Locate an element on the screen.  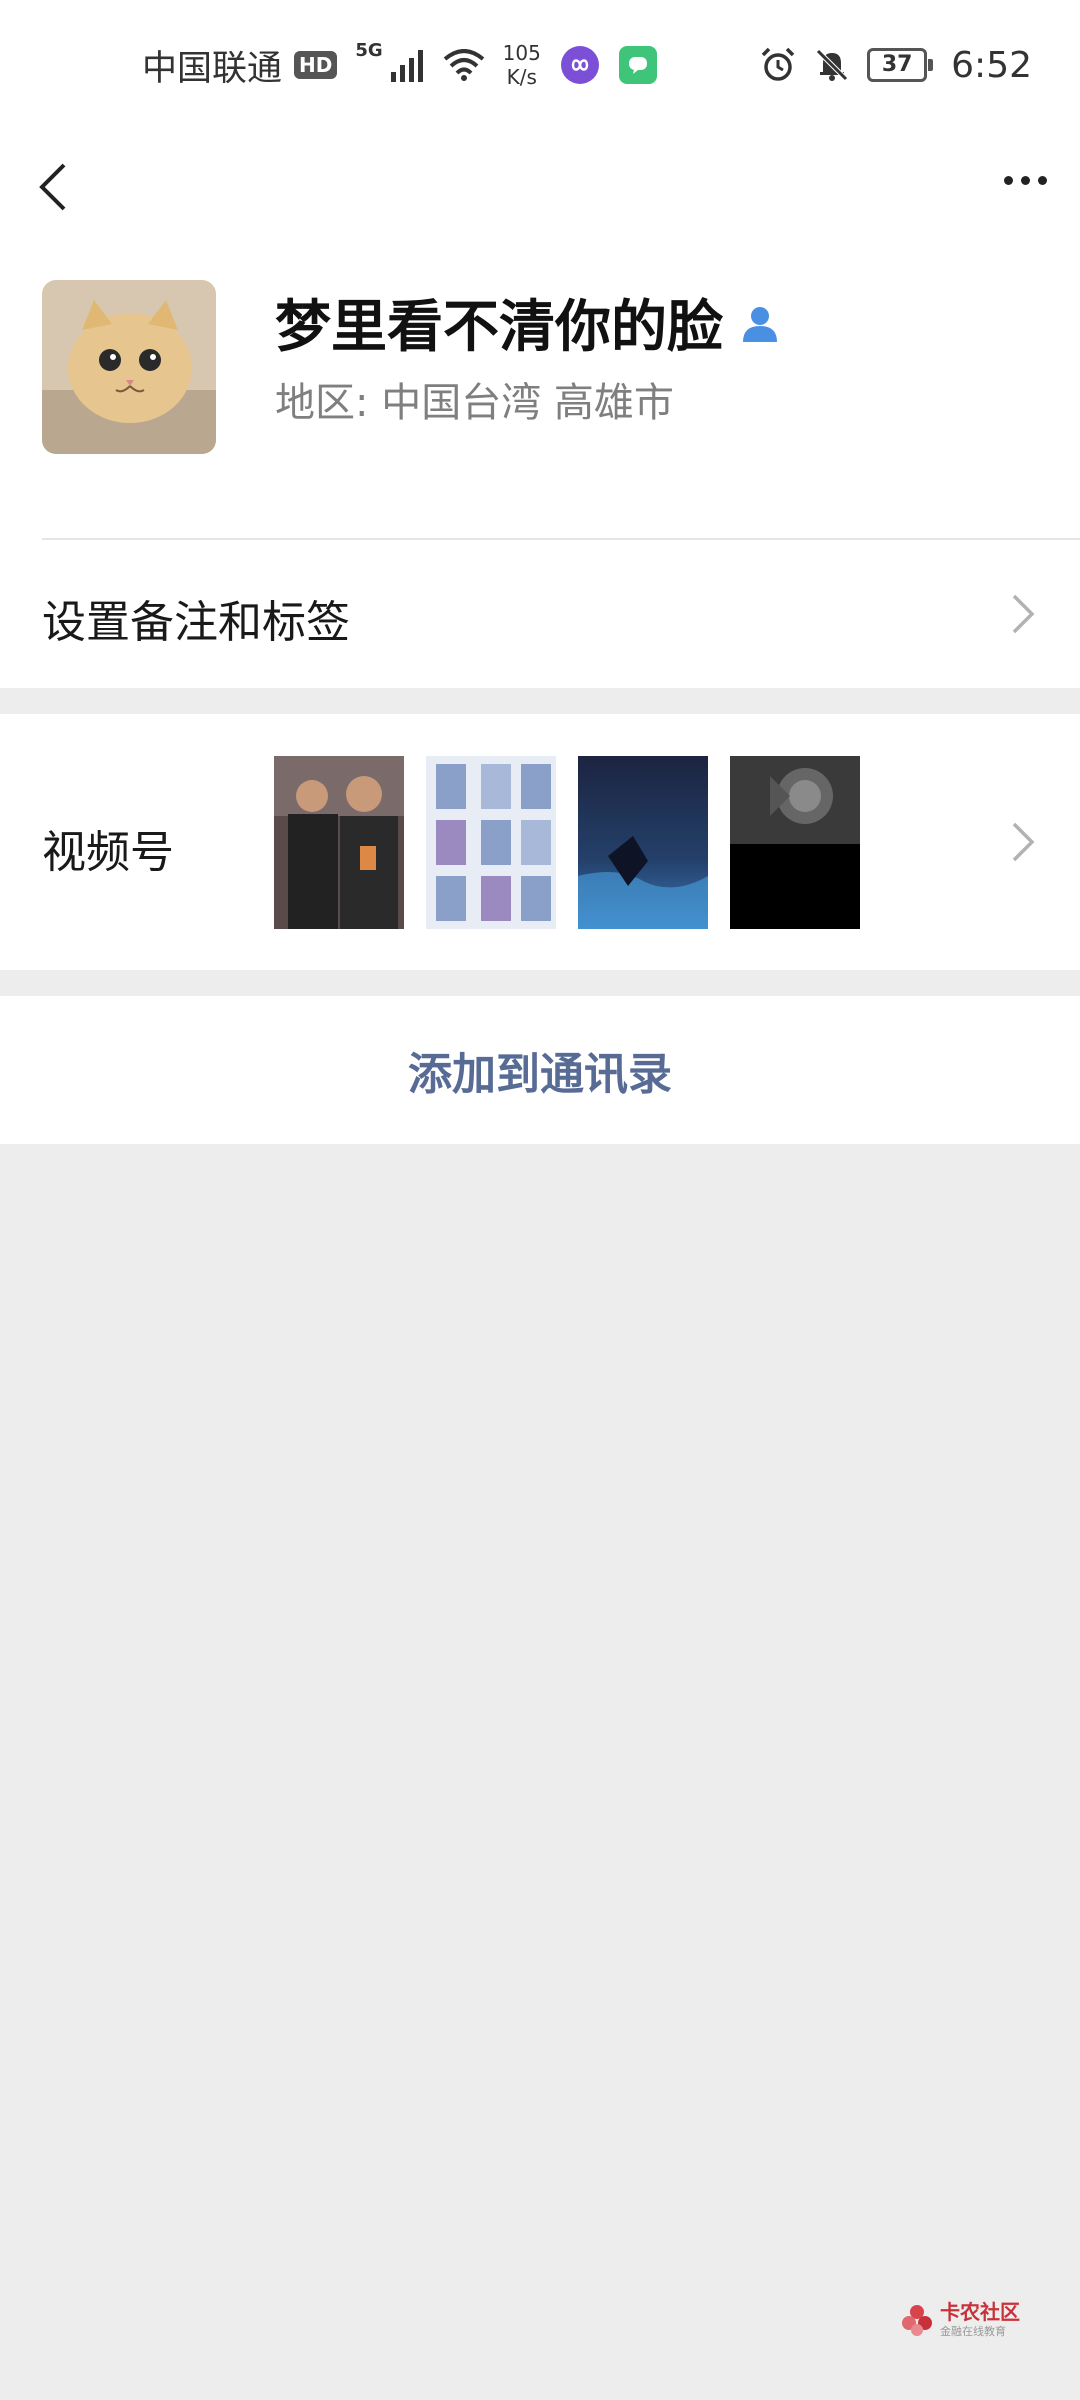
hd-badge: HD is located at coordinates (316, 65).